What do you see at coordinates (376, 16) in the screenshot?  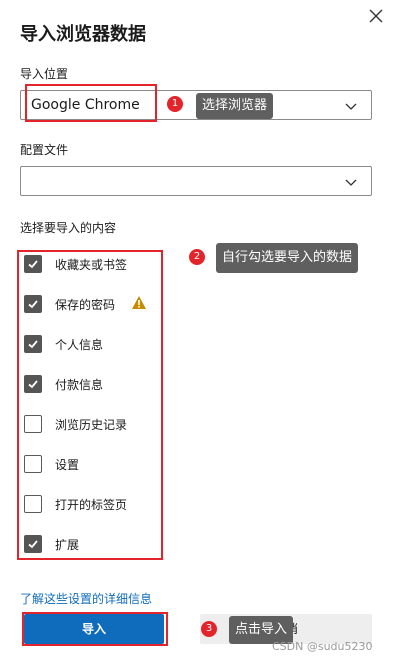 I see `close-icon` at bounding box center [376, 16].